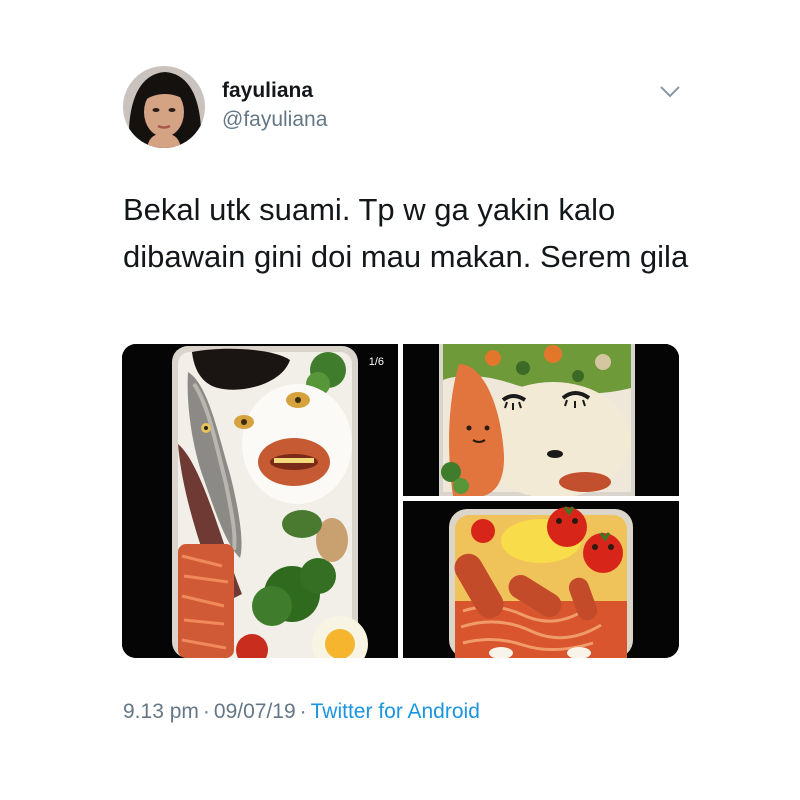 This screenshot has width=800, height=800. Describe the element at coordinates (670, 92) in the screenshot. I see `chevron-down-icon` at that location.